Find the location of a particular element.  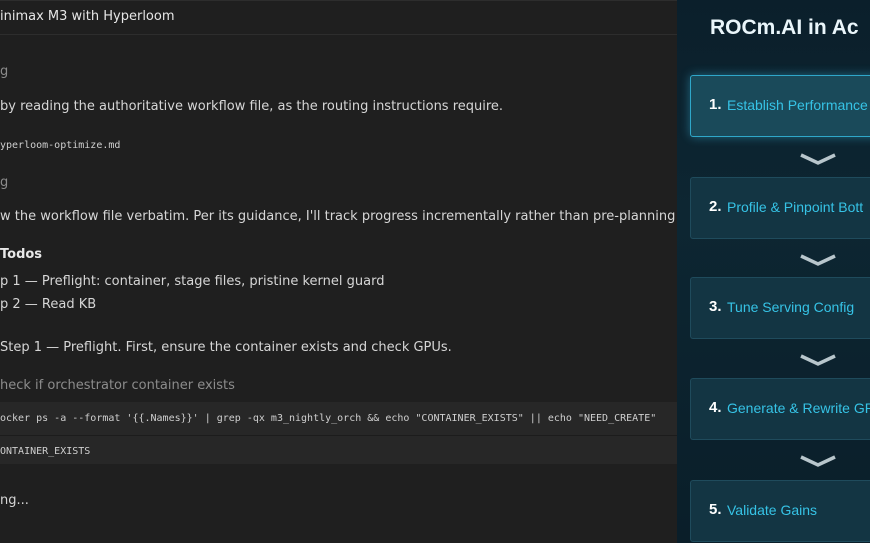

command-output: ONTAINER_EXISTS is located at coordinates (45, 451).